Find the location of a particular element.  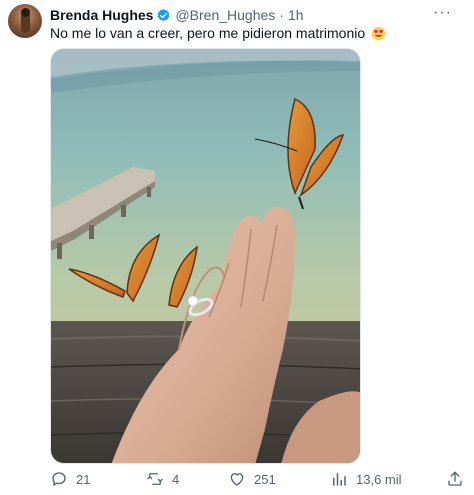

reply-button: 21 is located at coordinates (70, 479).